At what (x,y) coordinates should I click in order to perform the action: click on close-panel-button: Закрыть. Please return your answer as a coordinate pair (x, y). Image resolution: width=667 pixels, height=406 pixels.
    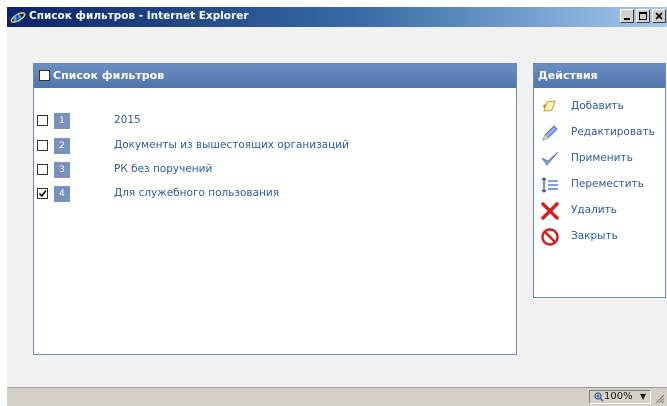
    Looking at the image, I should click on (602, 237).